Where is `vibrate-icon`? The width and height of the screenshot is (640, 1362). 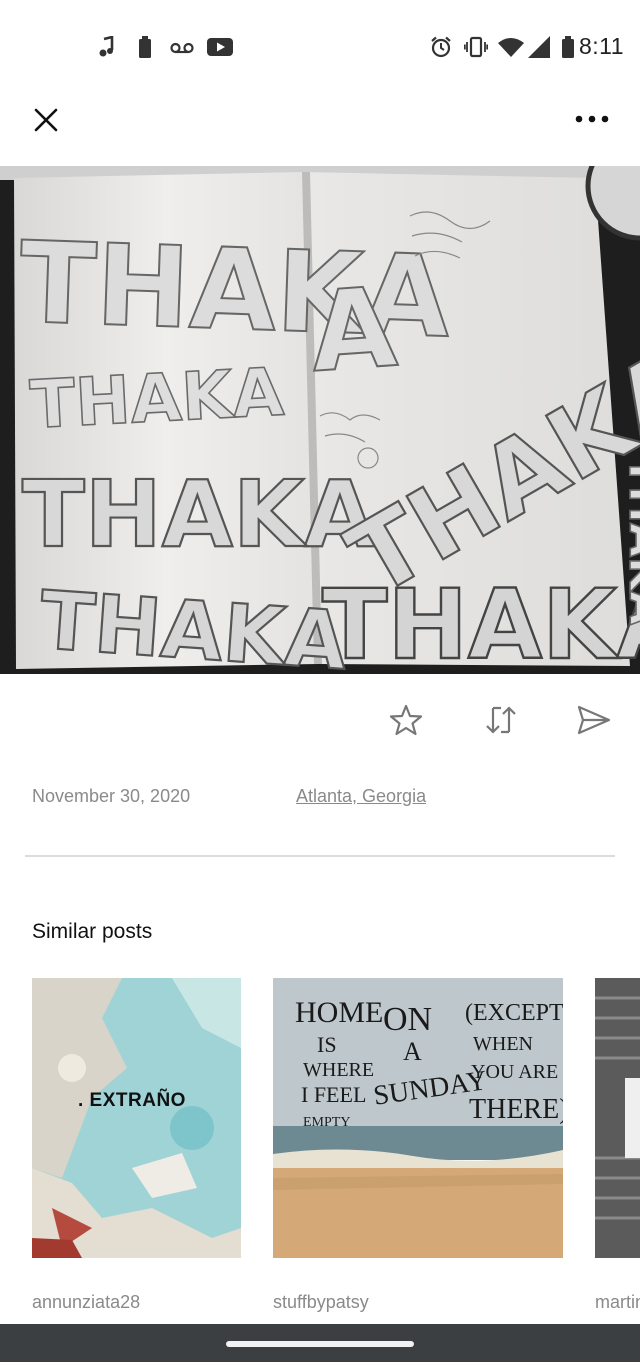
vibrate-icon is located at coordinates (476, 47).